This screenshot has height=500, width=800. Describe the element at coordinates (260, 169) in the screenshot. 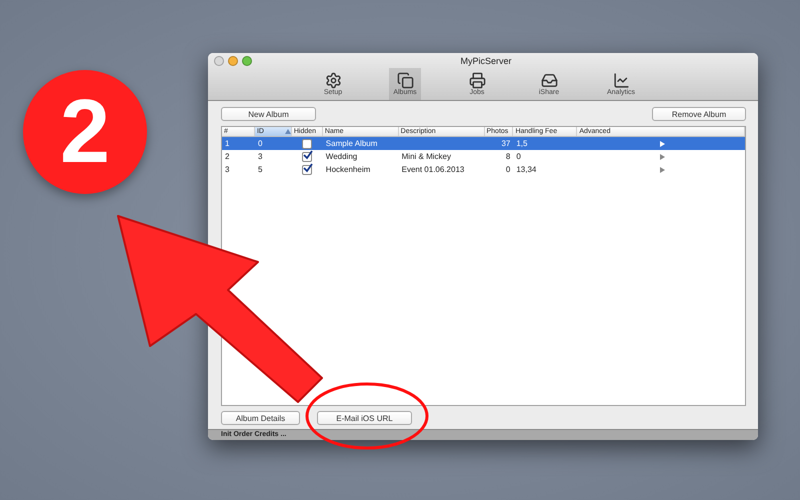

I see `table-cell-text: 5` at that location.